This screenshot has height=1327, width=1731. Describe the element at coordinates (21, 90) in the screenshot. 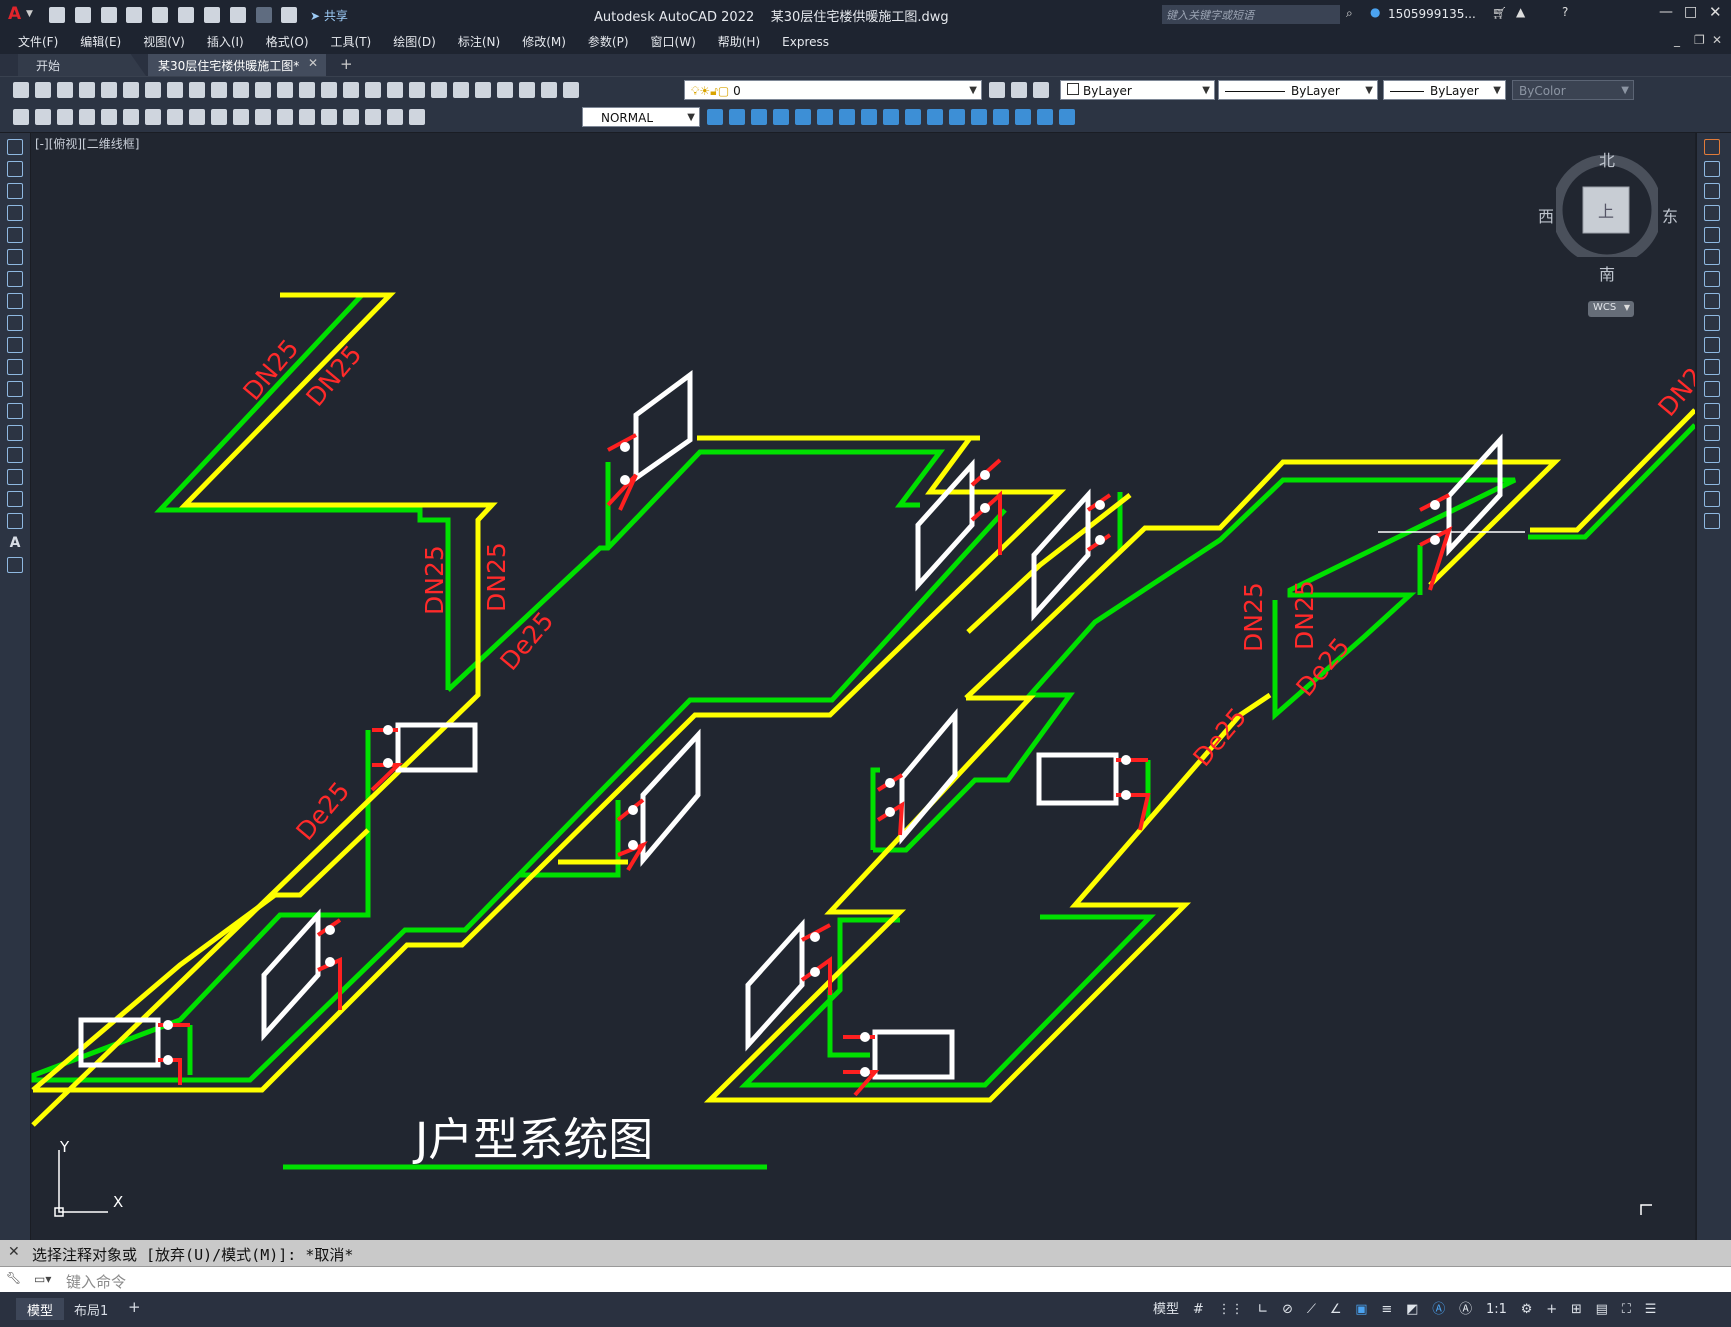

I see `qnew-icon` at that location.